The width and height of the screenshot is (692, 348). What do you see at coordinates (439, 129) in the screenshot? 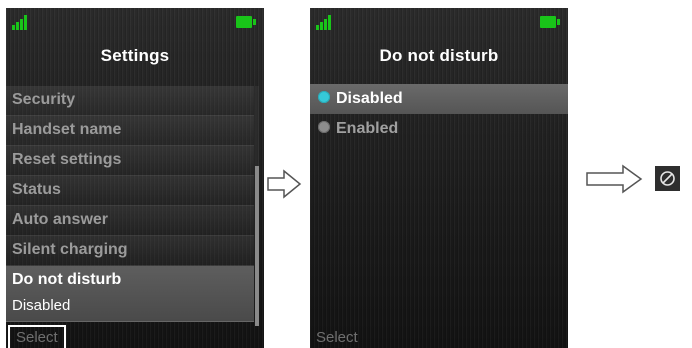
I see `option-enabled: Enabled` at bounding box center [439, 129].